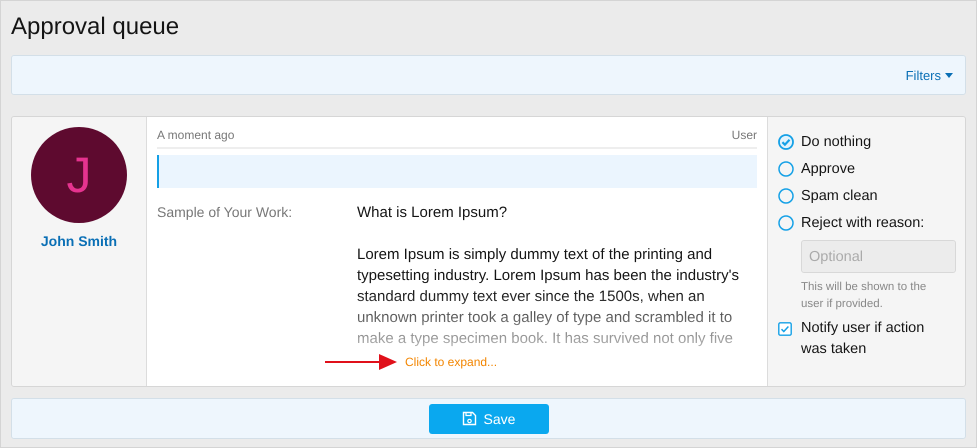  I want to click on notify-checkbox: Notify user if action was taken, so click(866, 339).